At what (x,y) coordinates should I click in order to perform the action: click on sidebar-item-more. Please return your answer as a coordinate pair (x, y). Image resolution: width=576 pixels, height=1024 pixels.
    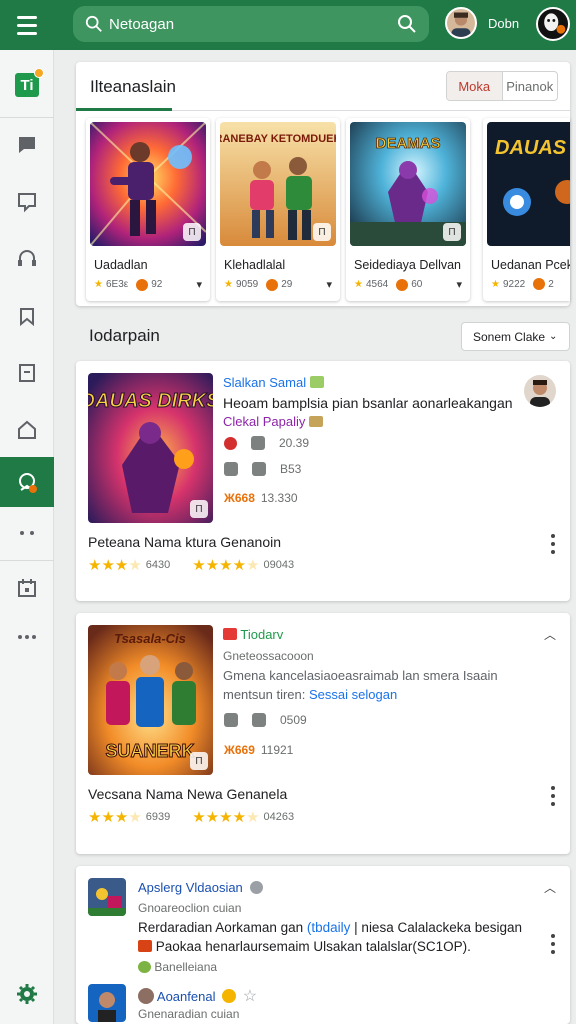
    Looking at the image, I should click on (27, 637).